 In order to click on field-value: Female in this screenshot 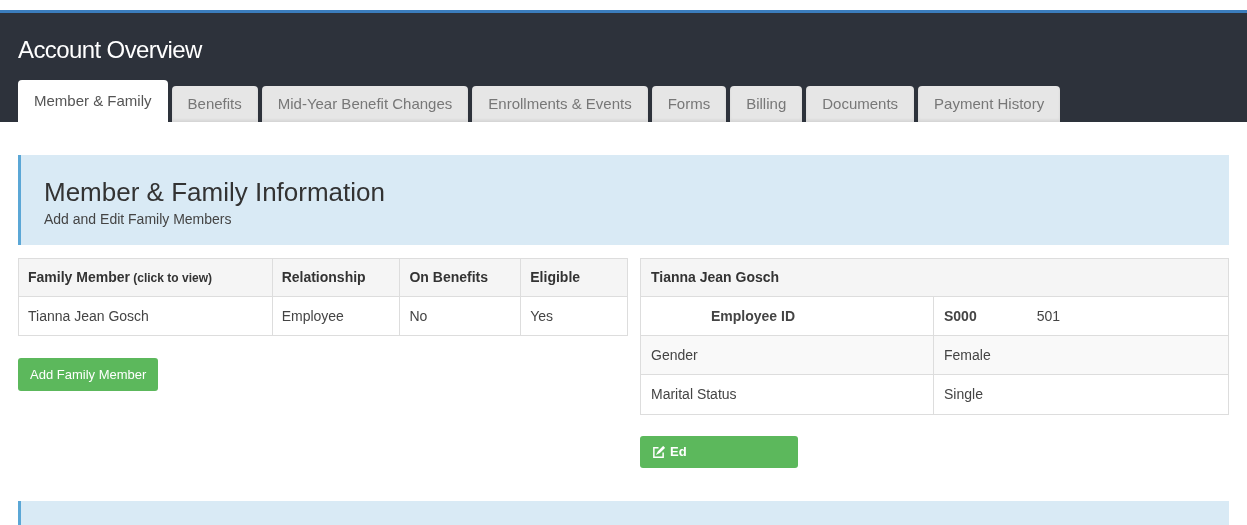, I will do `click(967, 355)`.